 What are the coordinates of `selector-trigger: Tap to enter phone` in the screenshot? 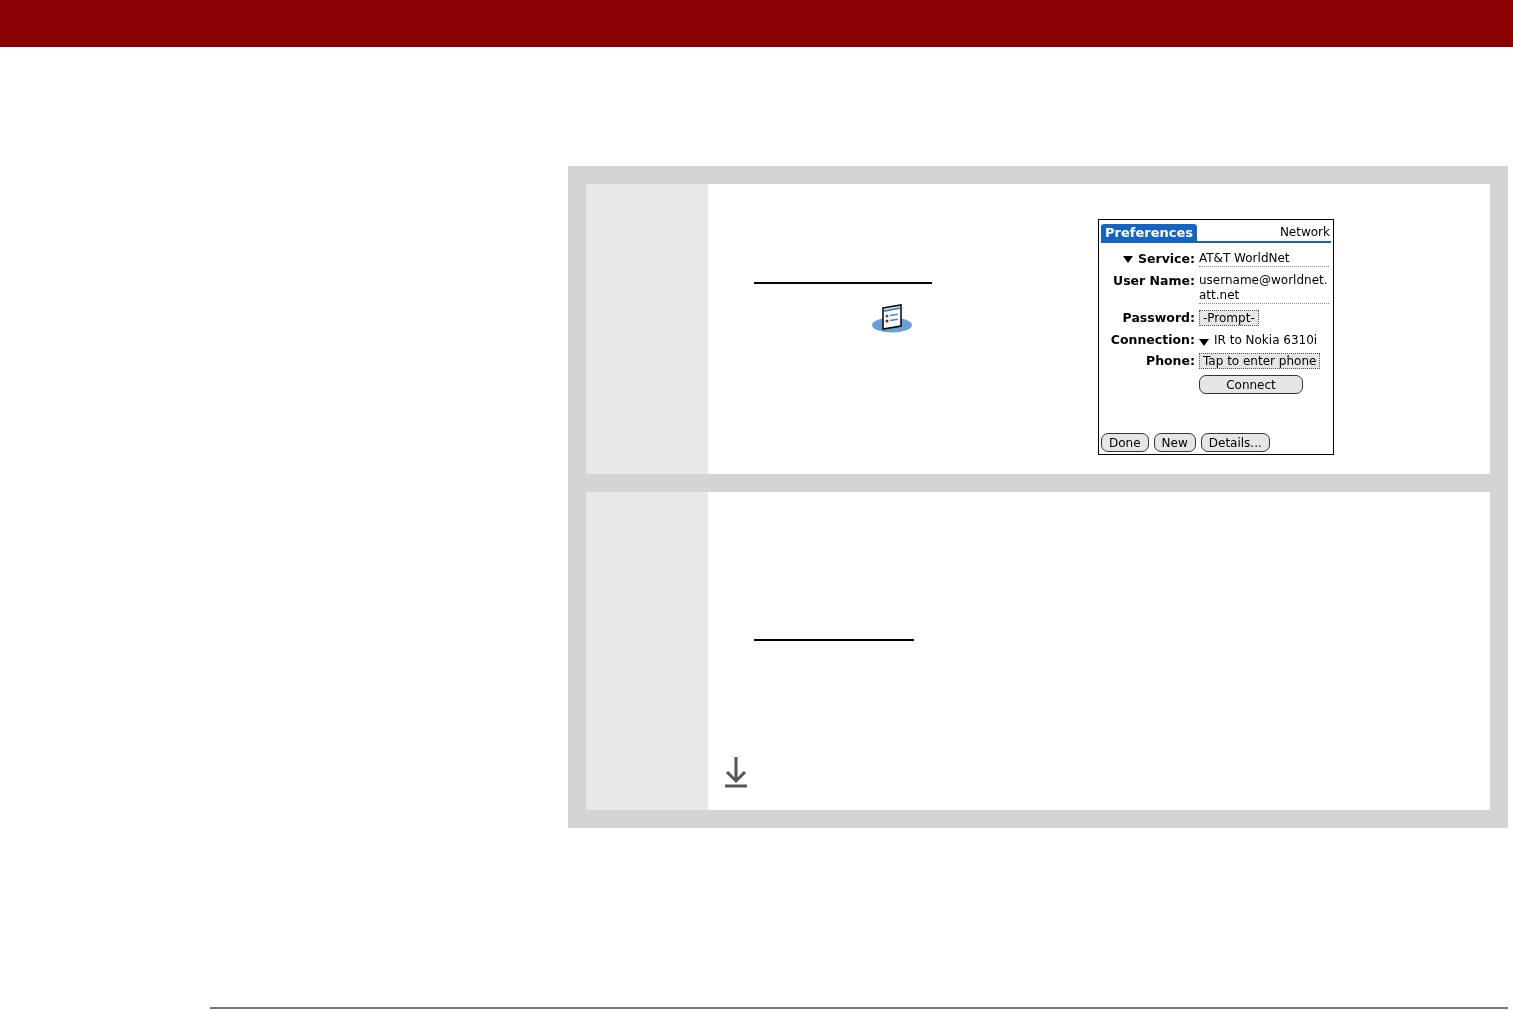 It's located at (1260, 361).